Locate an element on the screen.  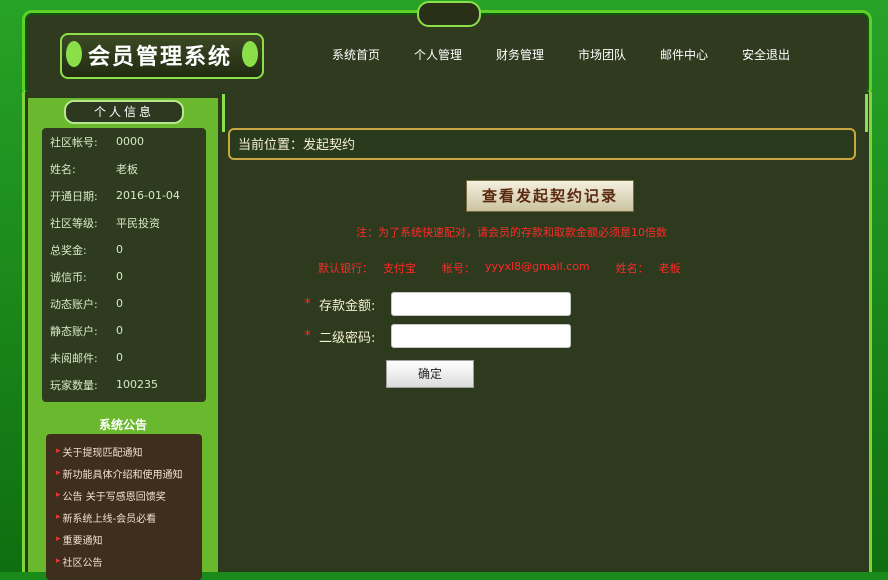
info-row: 未阅邮件: 0 is located at coordinates (124, 357).